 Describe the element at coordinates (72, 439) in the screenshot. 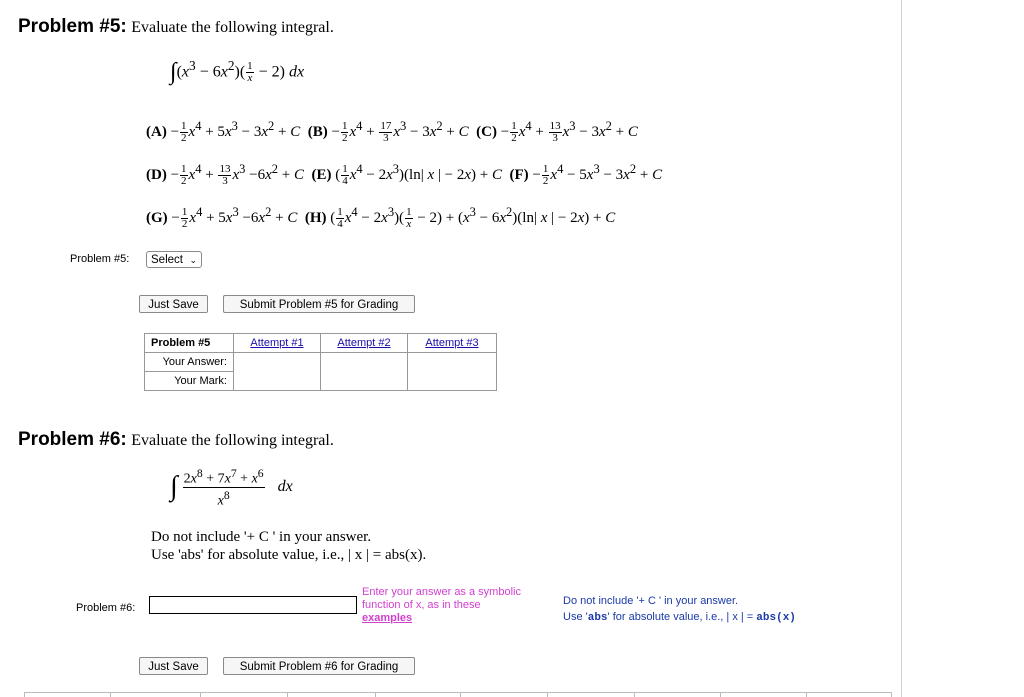

I see `problem-6-title: Problem #6:` at that location.